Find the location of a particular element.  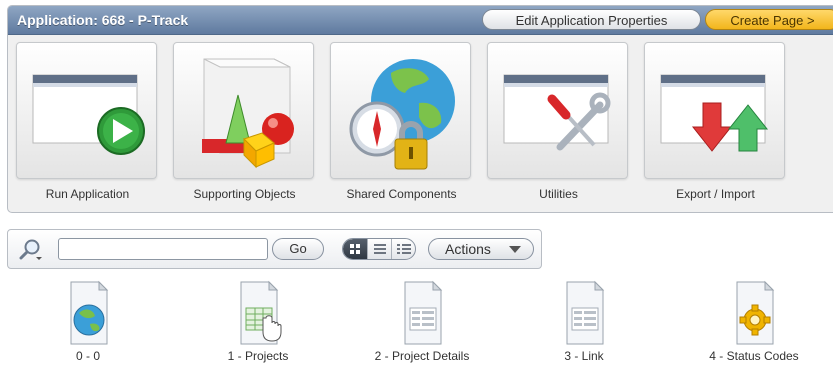

actions-menu-button: Actions is located at coordinates (481, 249).